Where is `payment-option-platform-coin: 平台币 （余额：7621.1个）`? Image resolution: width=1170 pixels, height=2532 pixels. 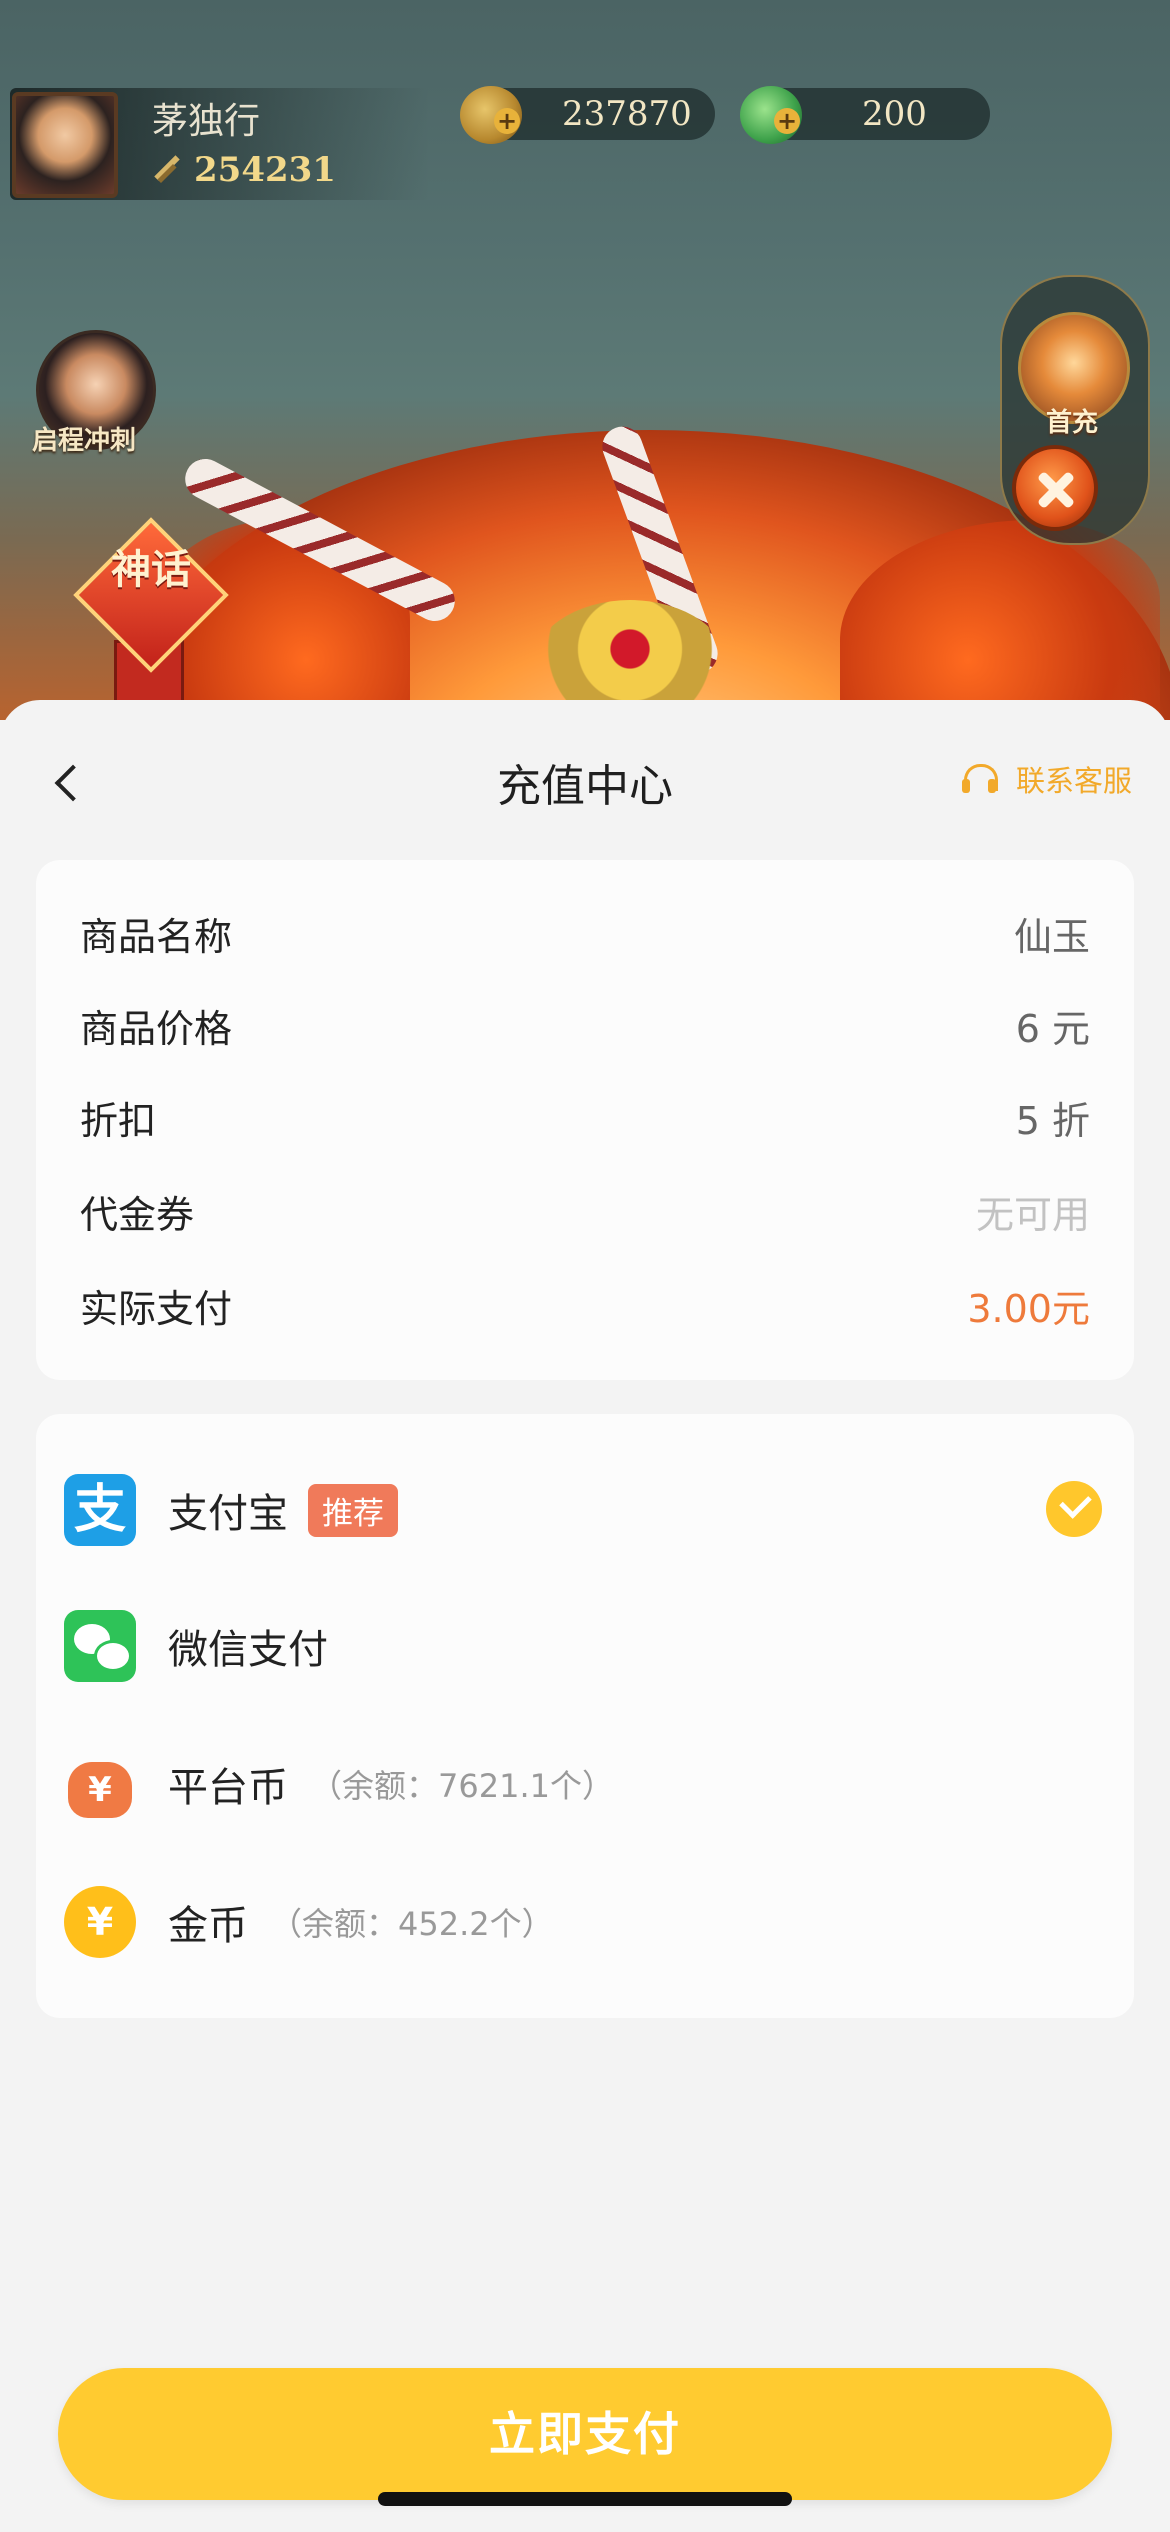 payment-option-platform-coin: 平台币 （余额：7621.1个） is located at coordinates (339, 1784).